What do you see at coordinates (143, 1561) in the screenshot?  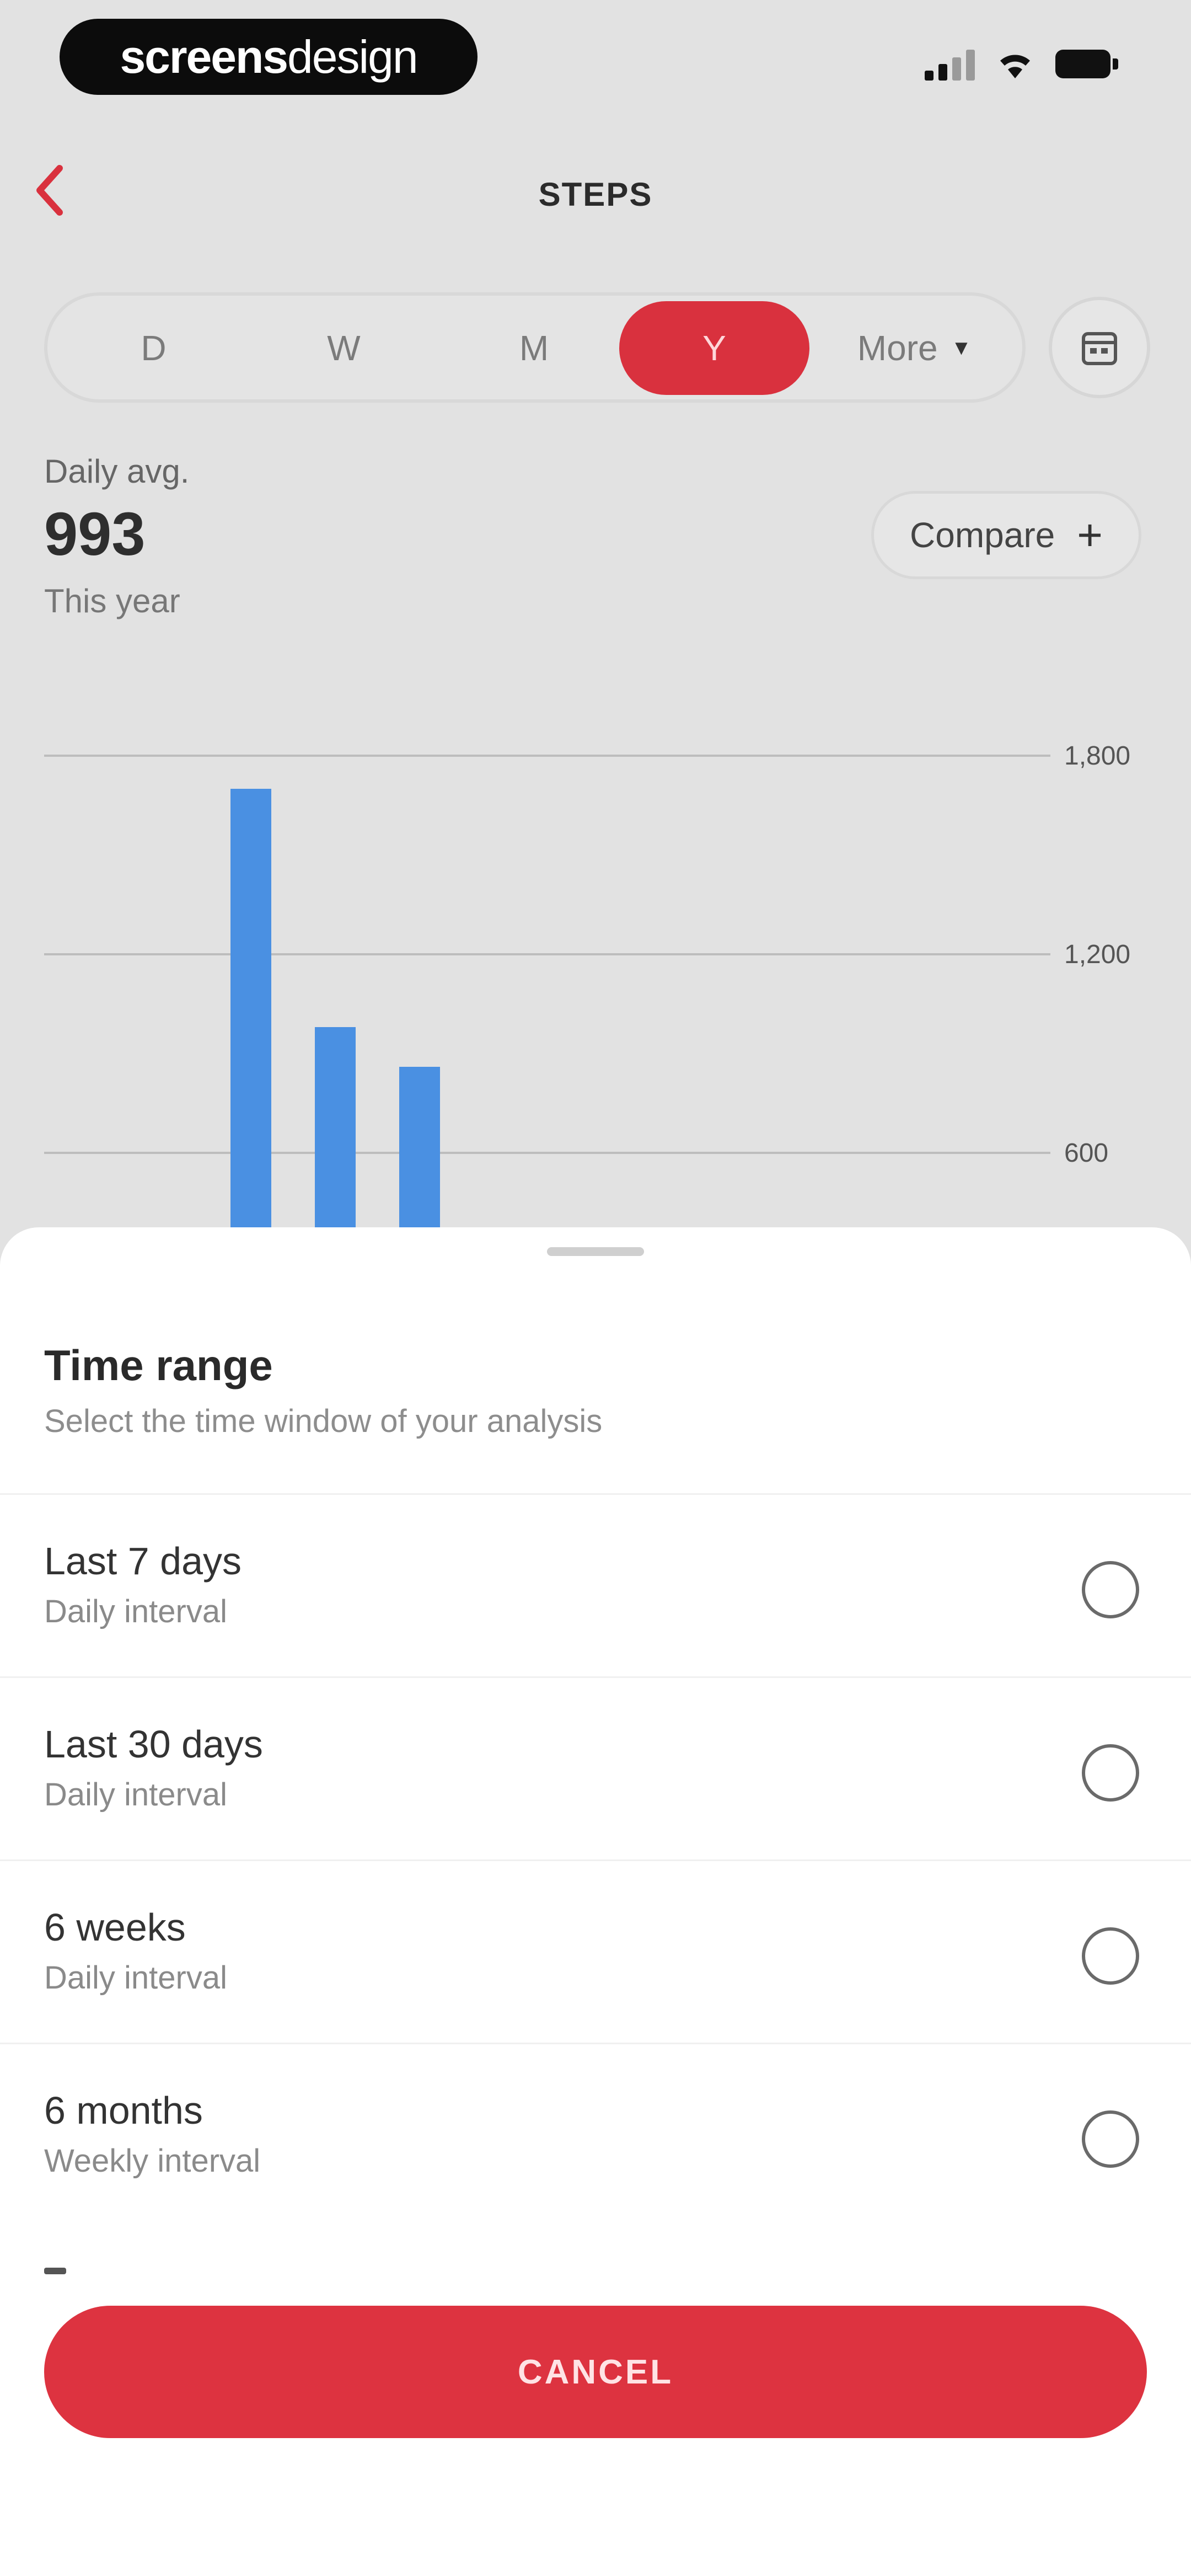 I see `option-label: Last 7 days` at bounding box center [143, 1561].